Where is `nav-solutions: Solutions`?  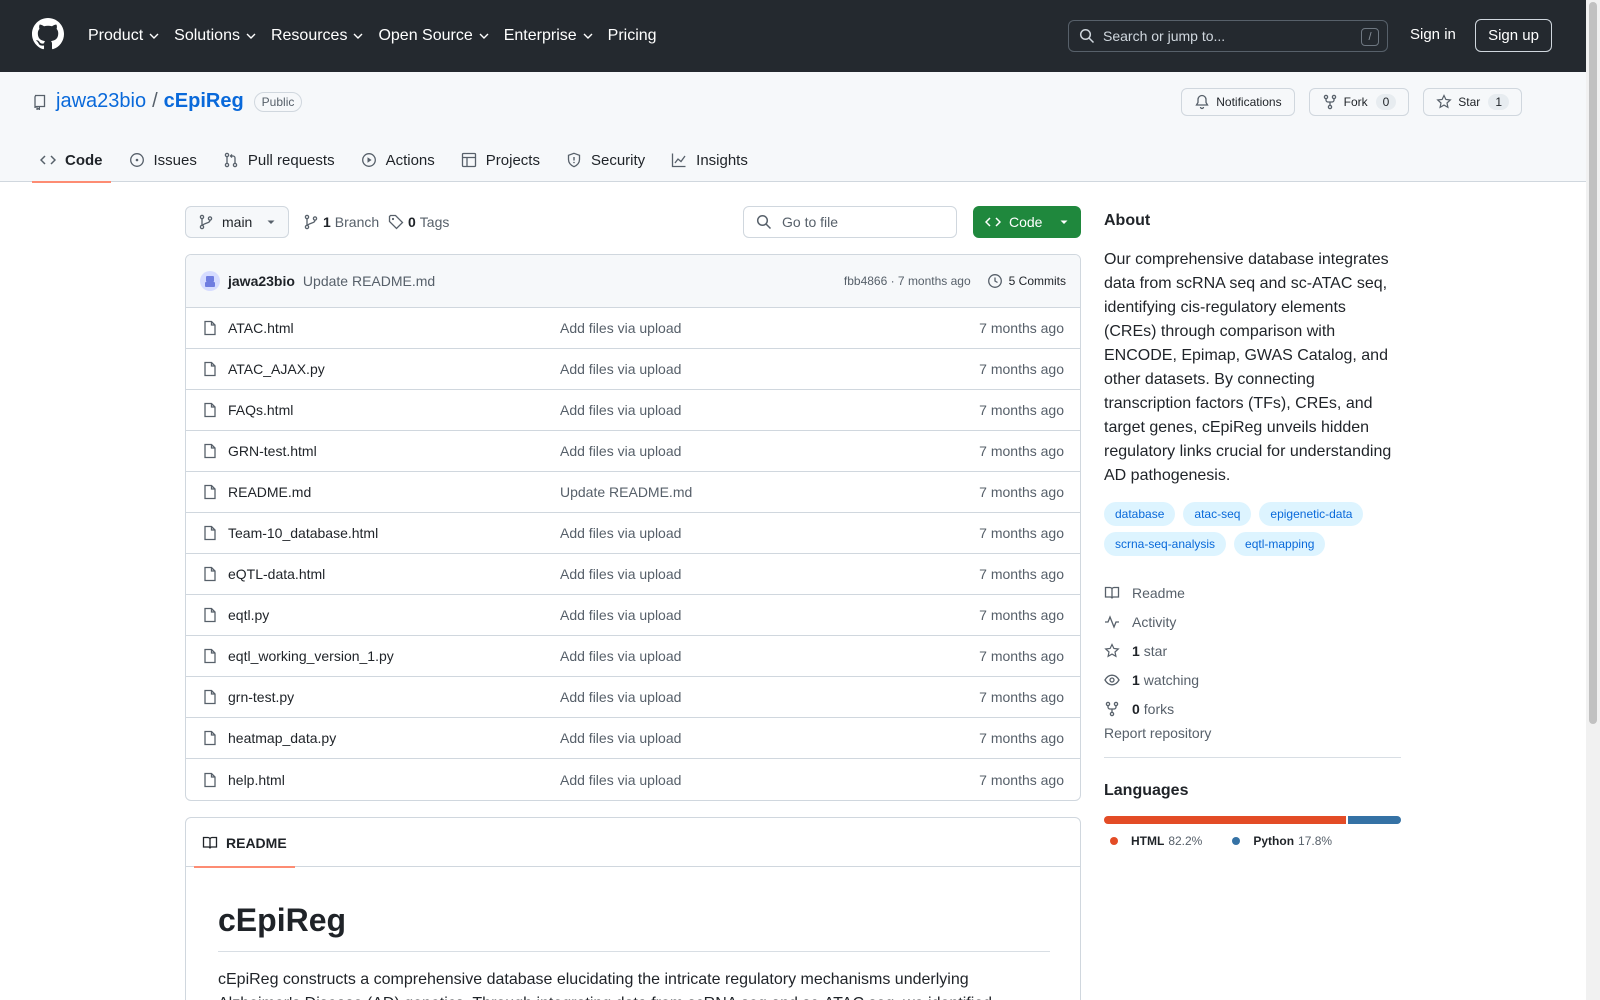
nav-solutions: Solutions is located at coordinates (215, 36).